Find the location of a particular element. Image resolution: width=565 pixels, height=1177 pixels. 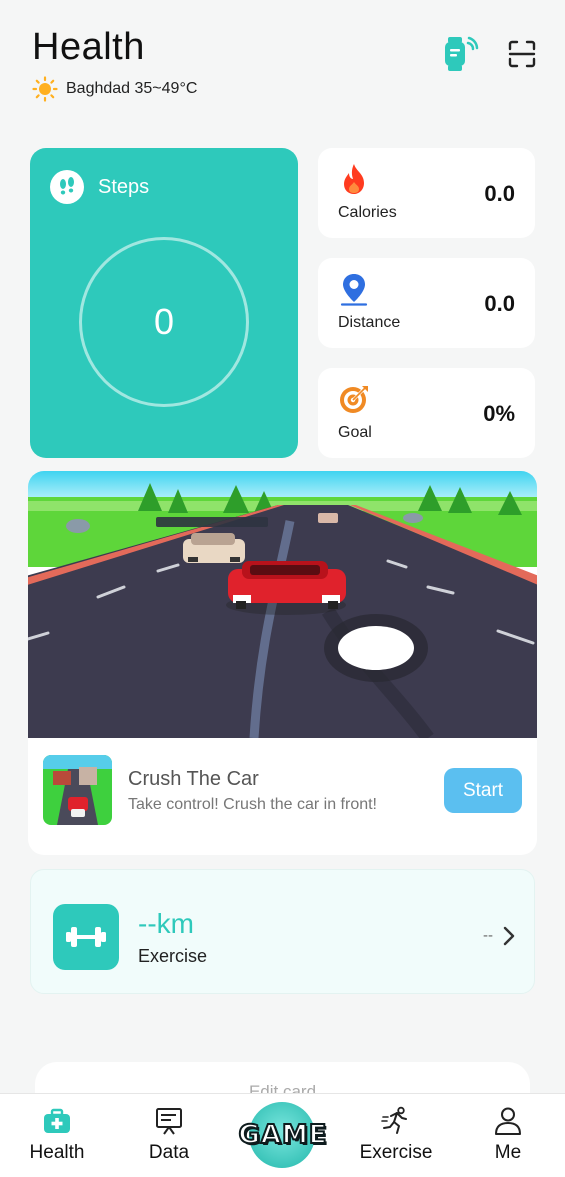

weather-info: Baghdad 35~49°C is located at coordinates (114, 89).